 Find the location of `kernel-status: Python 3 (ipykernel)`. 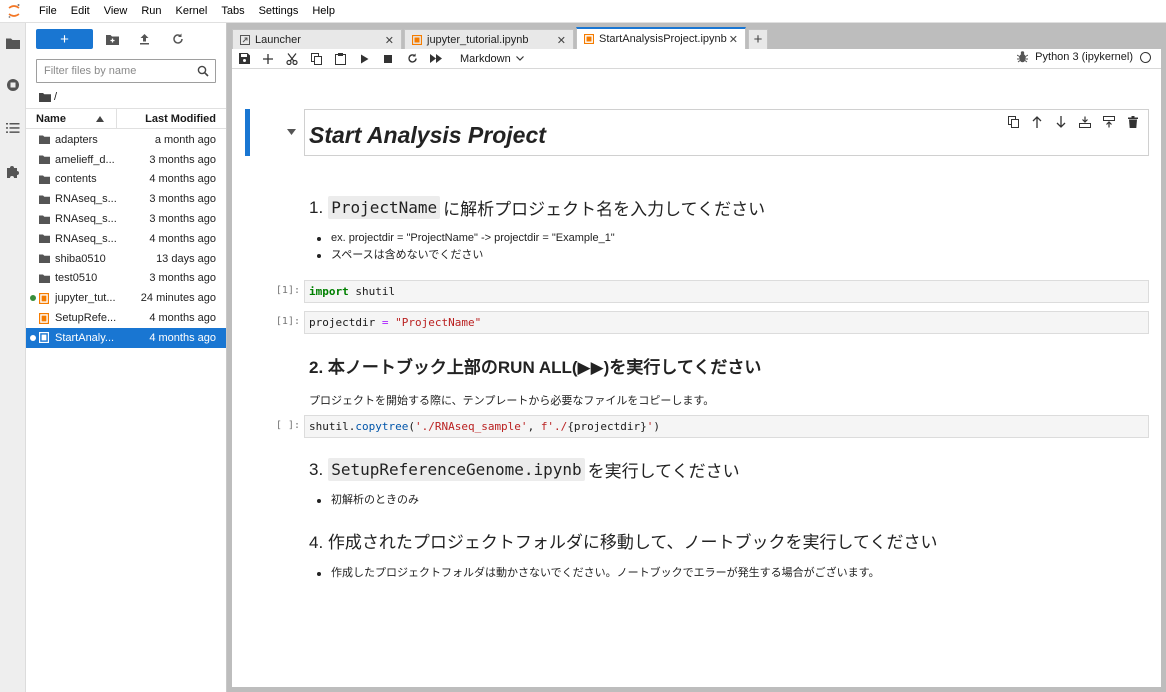

kernel-status: Python 3 (ipykernel) is located at coordinates (1084, 57).